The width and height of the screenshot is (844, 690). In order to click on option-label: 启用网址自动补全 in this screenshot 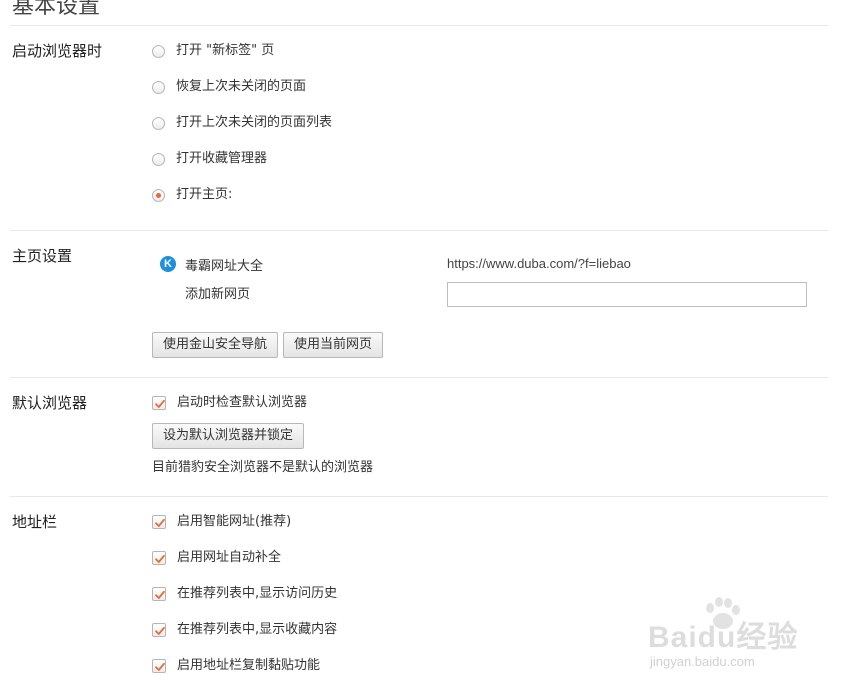, I will do `click(229, 557)`.